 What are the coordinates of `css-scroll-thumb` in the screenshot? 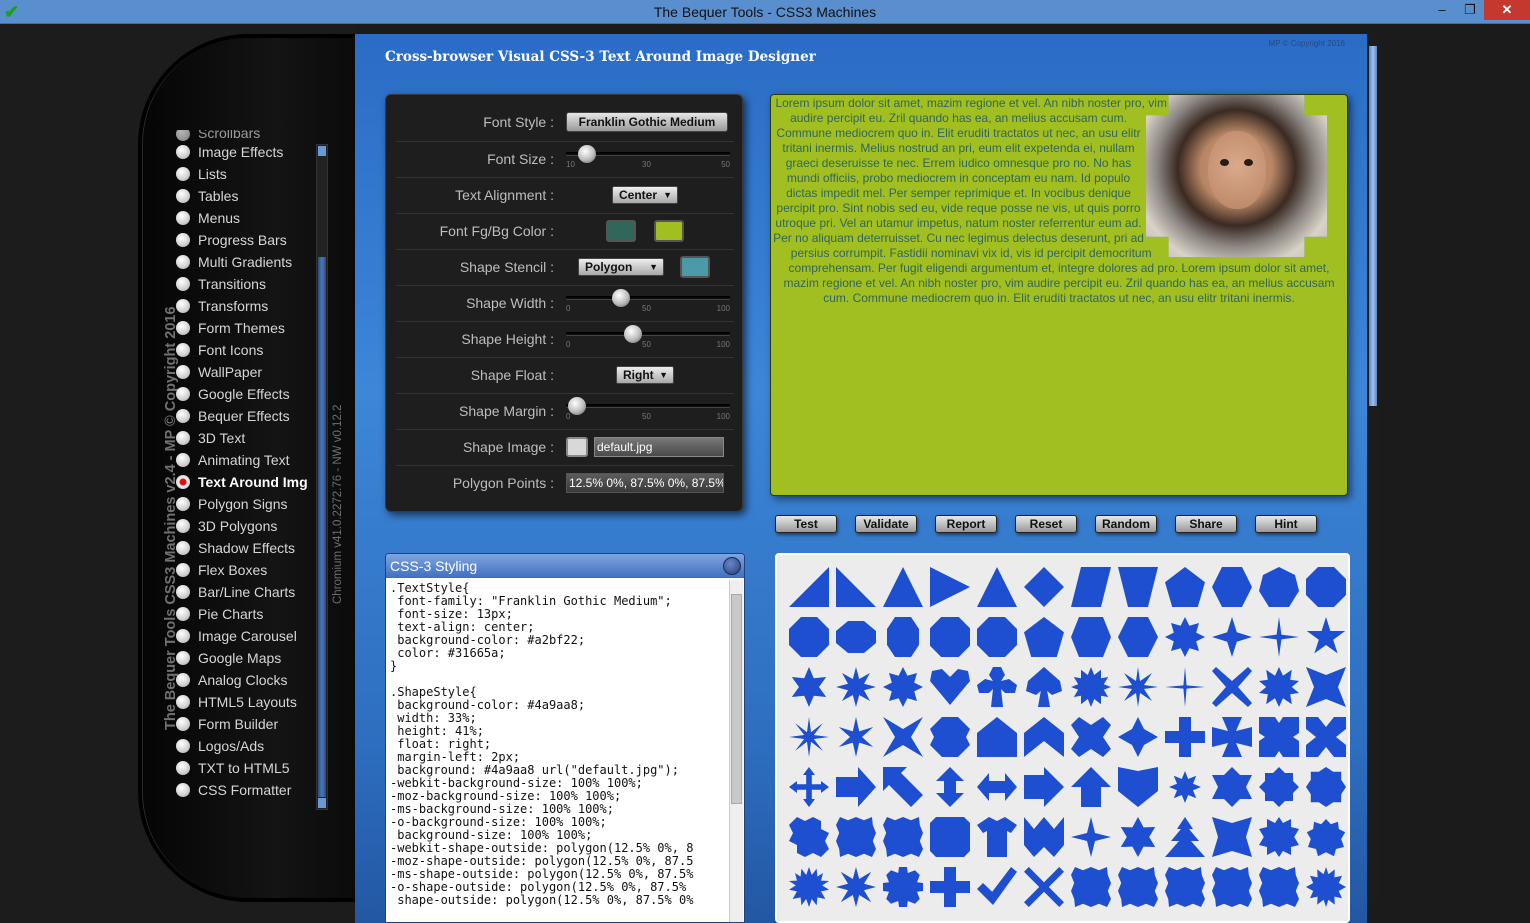 It's located at (736, 699).